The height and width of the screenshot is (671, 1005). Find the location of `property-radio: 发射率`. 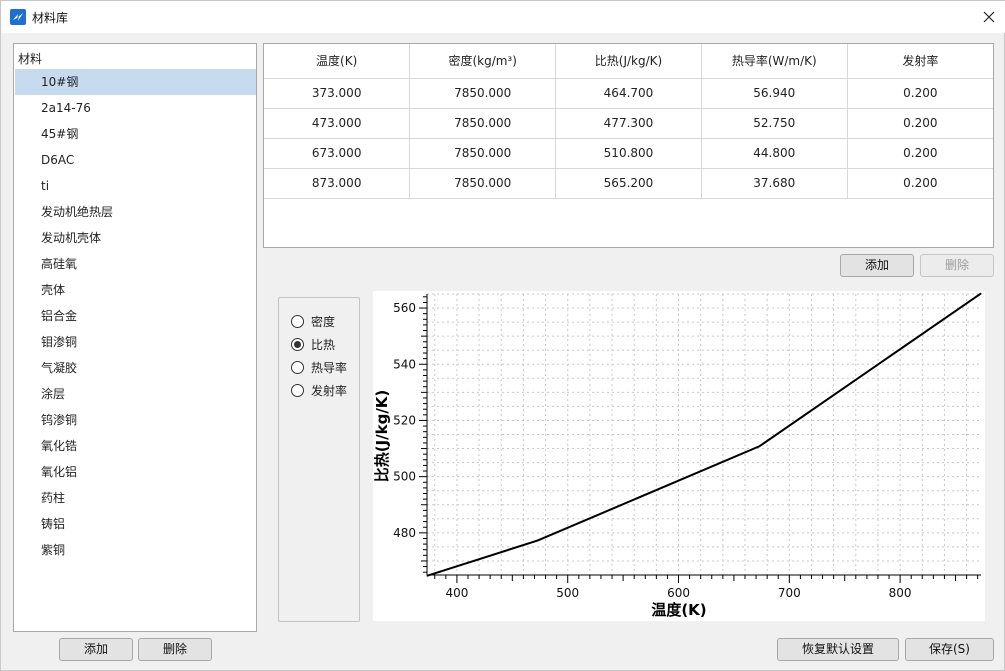

property-radio: 发射率 is located at coordinates (319, 390).